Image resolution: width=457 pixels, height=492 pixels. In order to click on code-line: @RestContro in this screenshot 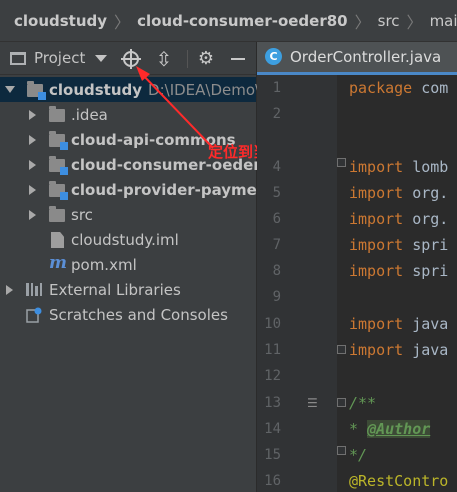, I will do `click(398, 481)`.